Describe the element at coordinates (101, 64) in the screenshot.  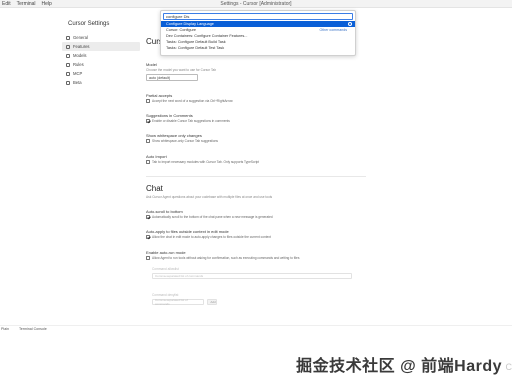
I see `sidebar-item-rules: Rules` at that location.